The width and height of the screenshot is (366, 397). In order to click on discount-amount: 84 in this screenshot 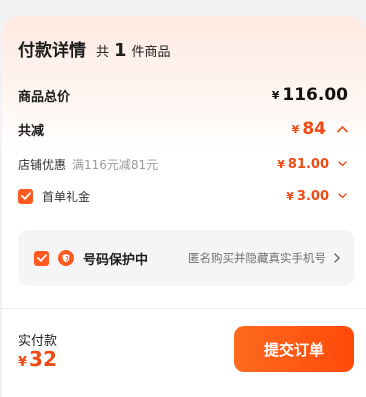, I will do `click(314, 129)`.